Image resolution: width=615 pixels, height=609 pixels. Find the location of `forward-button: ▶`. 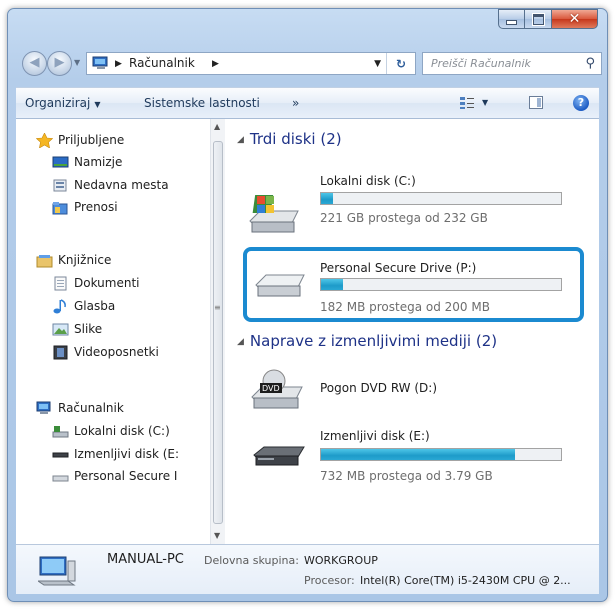

forward-button: ▶ is located at coordinates (59, 63).